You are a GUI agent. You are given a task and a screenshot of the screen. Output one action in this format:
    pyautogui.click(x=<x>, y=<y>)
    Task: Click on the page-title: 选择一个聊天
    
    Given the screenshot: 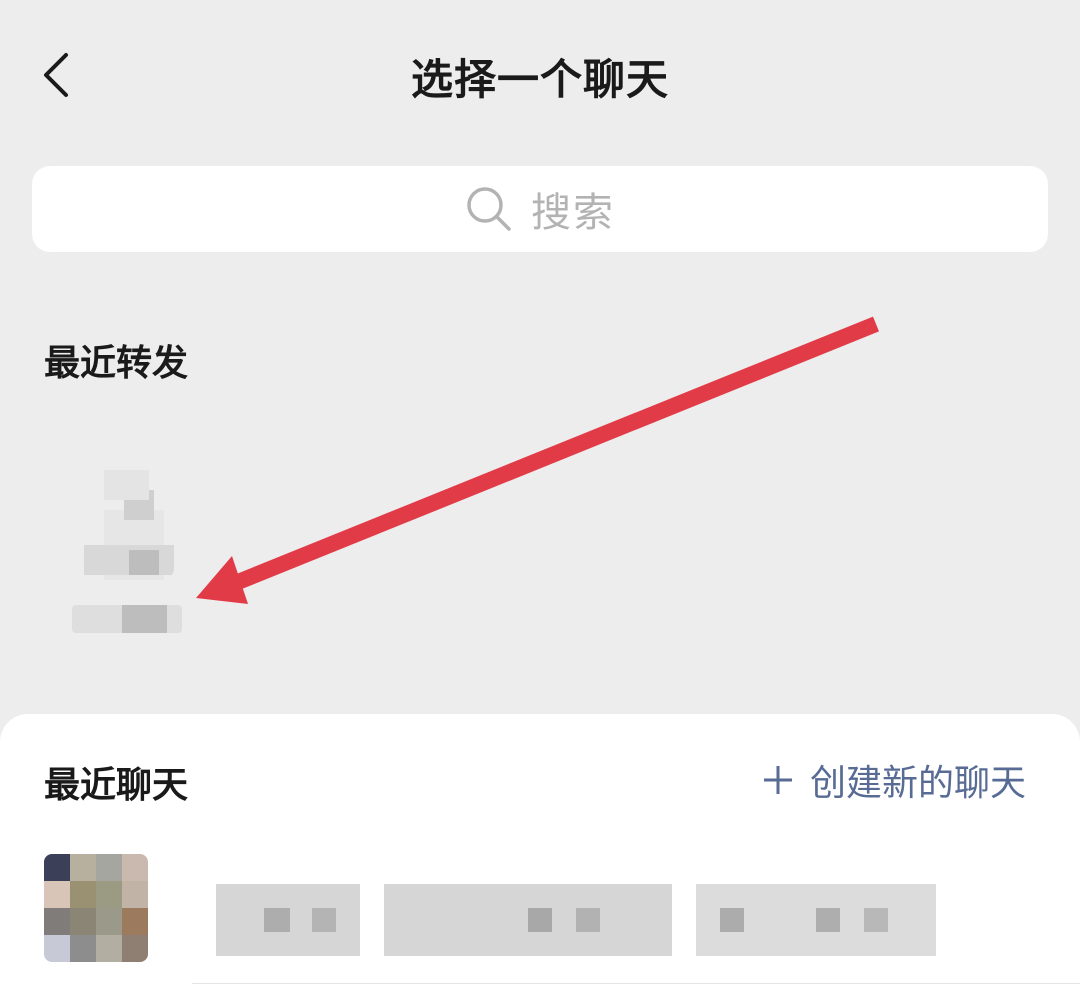 What is the action you would take?
    pyautogui.click(x=539, y=79)
    